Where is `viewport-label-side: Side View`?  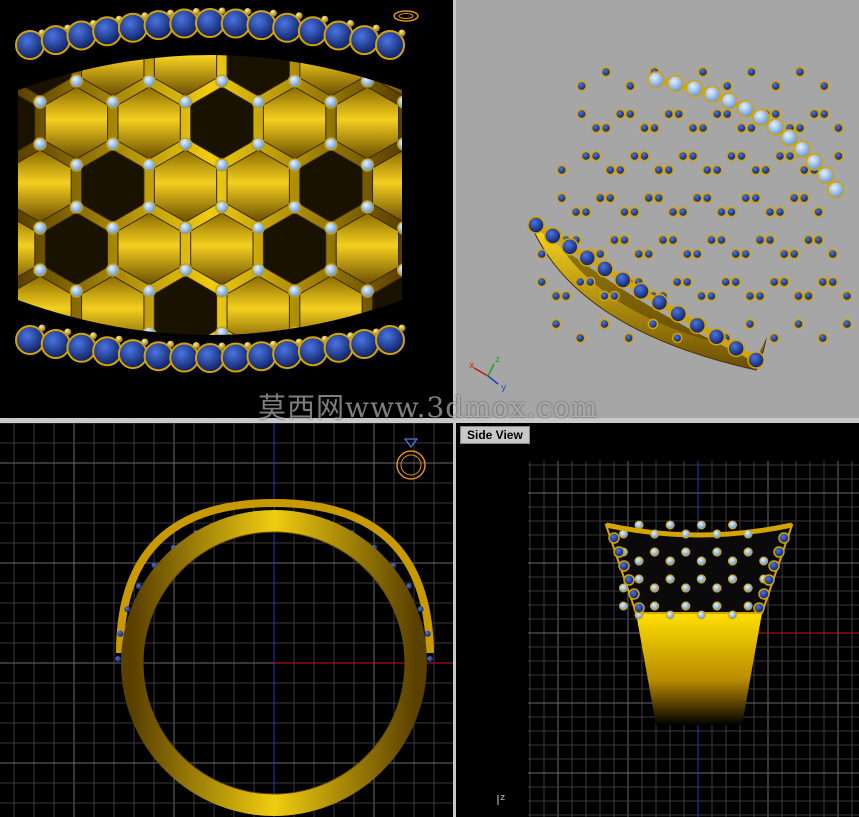
viewport-label-side: Side View is located at coordinates (495, 435).